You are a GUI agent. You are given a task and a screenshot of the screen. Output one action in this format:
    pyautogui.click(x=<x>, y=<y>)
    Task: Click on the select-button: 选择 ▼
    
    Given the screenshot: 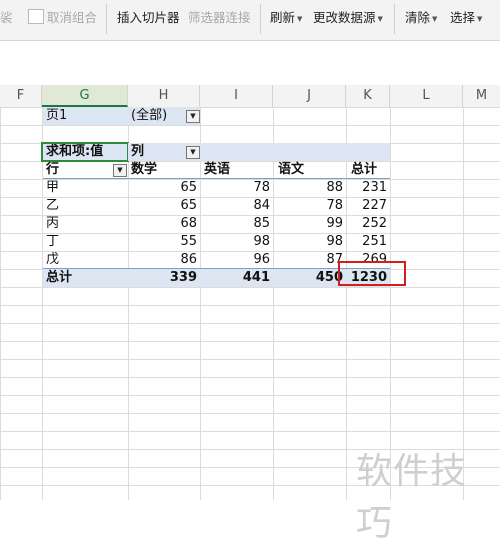 What is the action you would take?
    pyautogui.click(x=466, y=18)
    